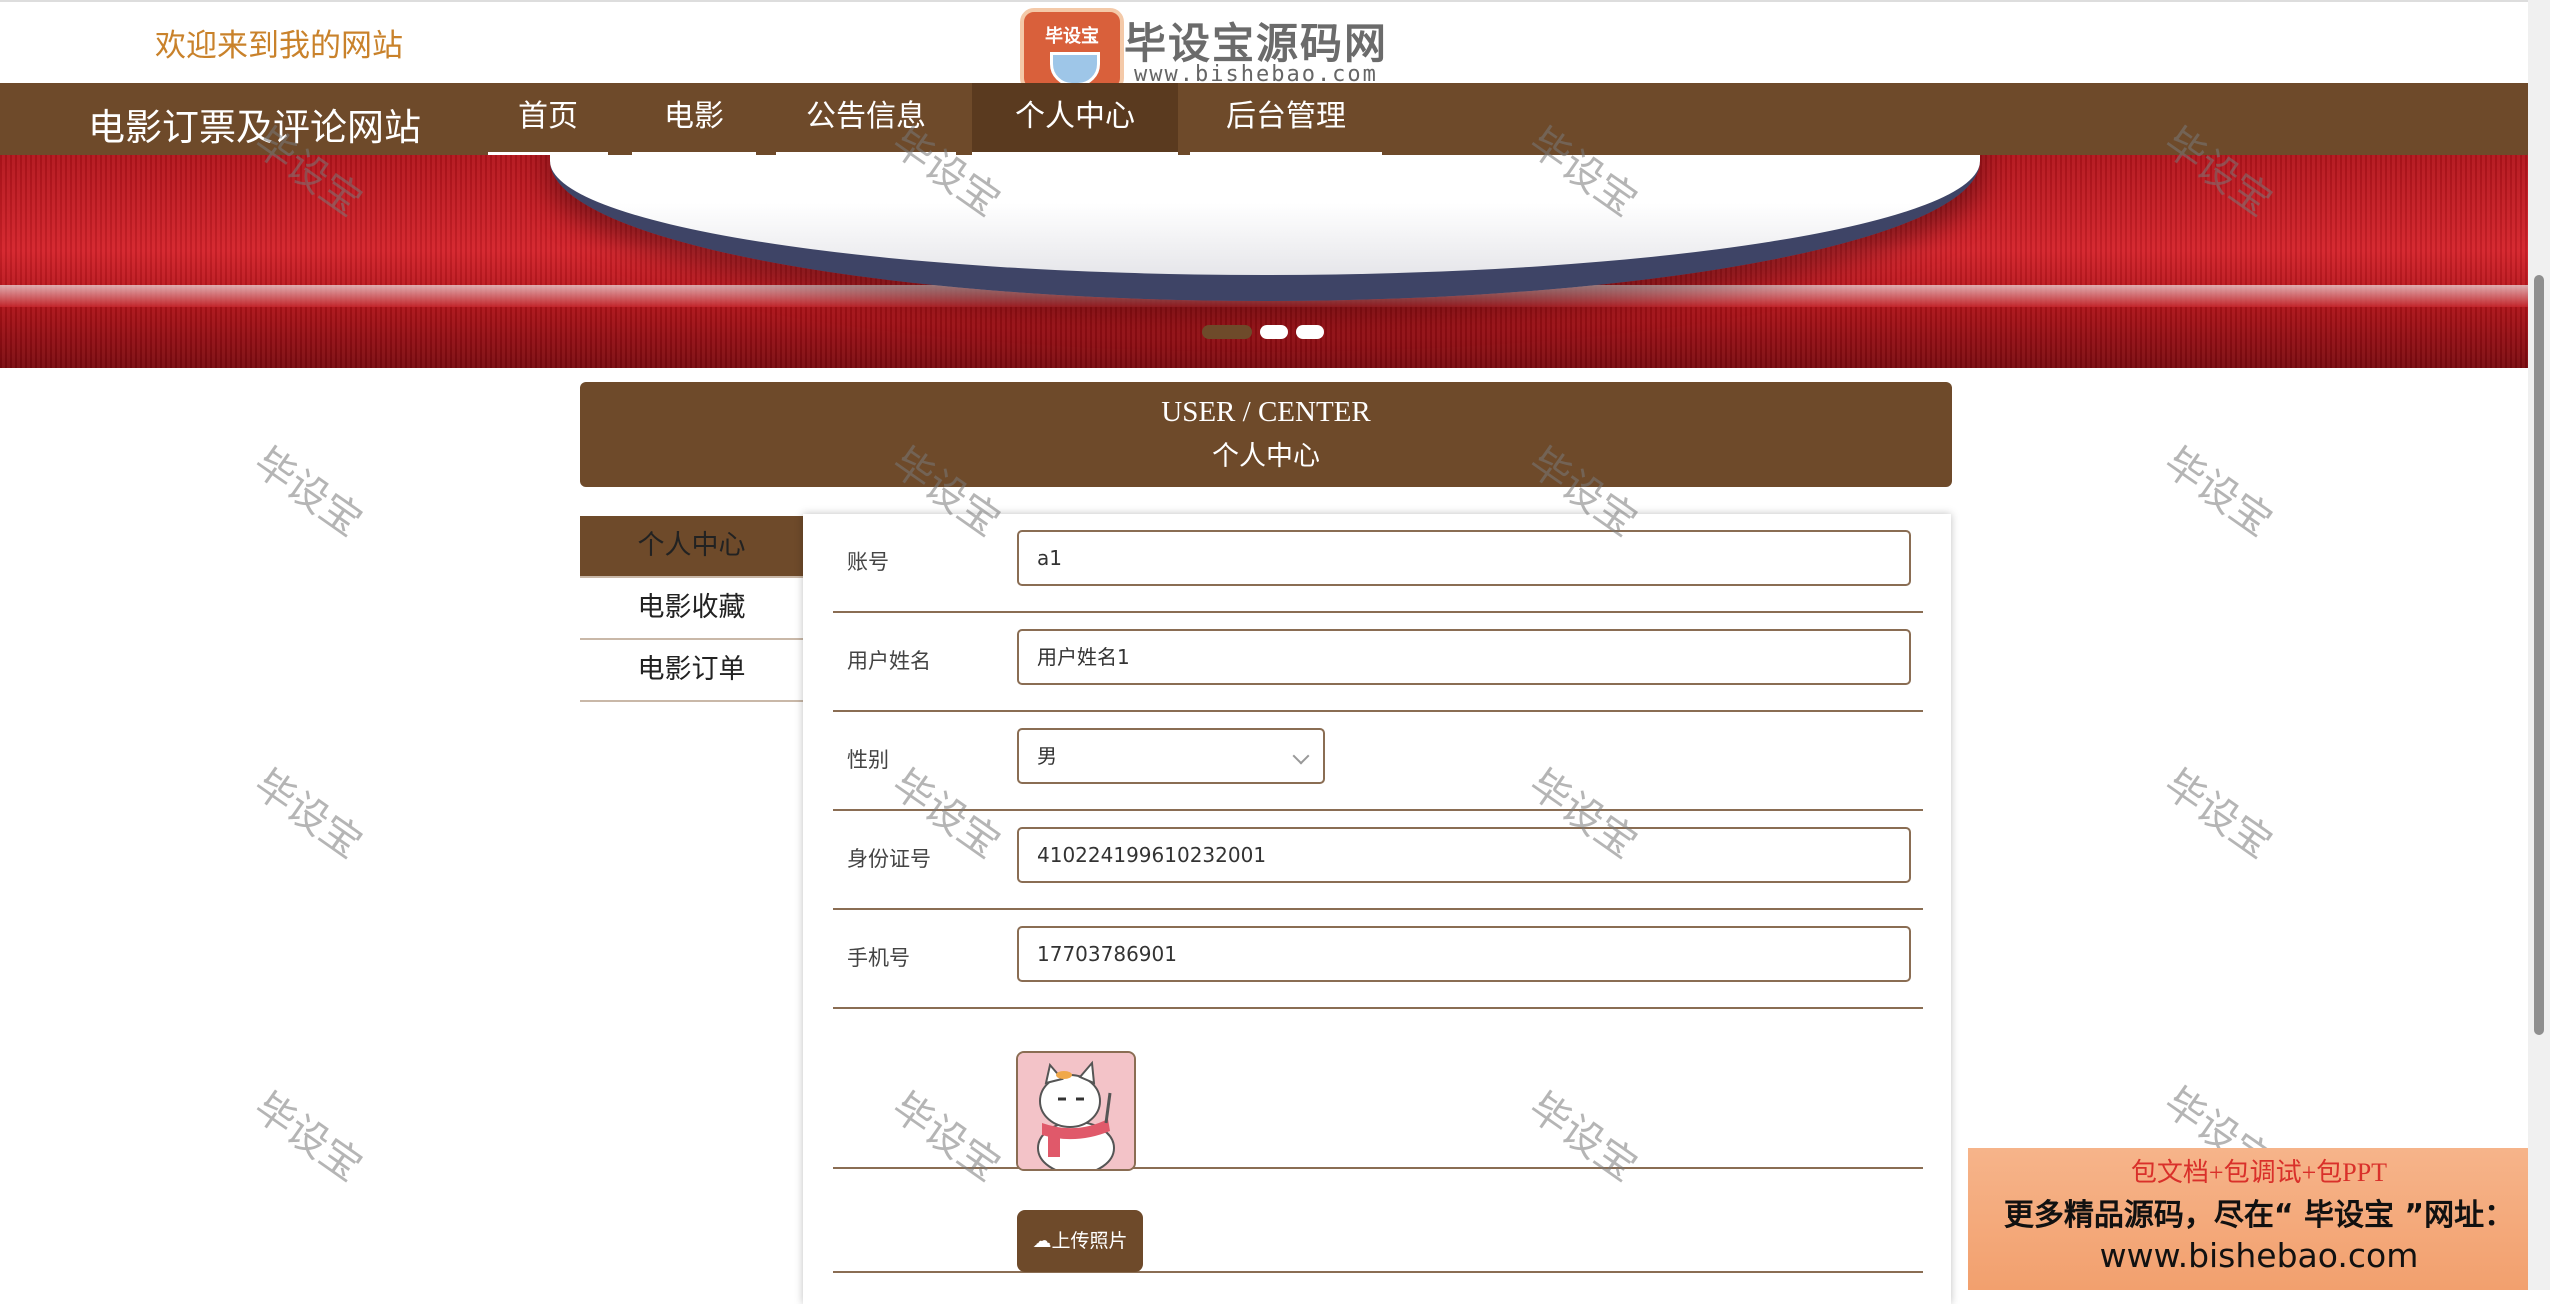 This screenshot has height=1304, width=2550. I want to click on upload-photo-button: ☁上传照片, so click(1080, 1241).